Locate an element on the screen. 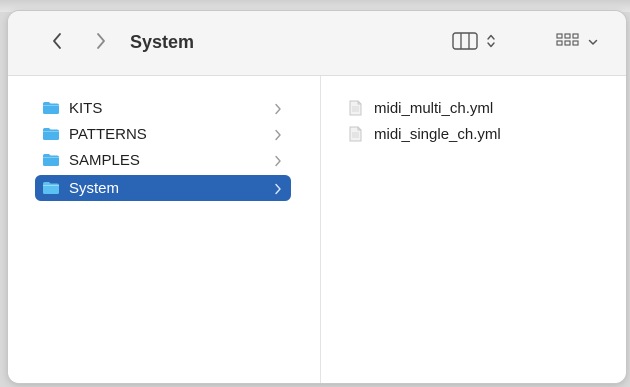  file-row-midi-single-ch: midi_single_ch.yml is located at coordinates (425, 134).